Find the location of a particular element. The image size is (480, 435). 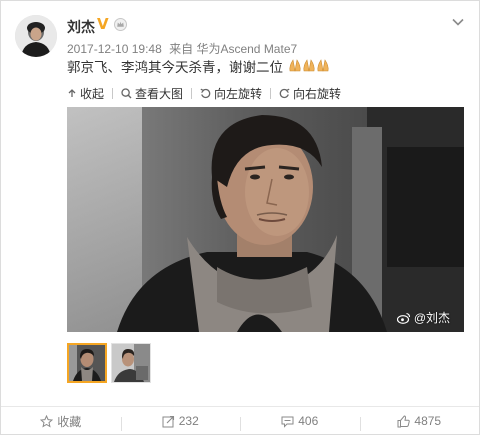

view-large-button: 查看大图 is located at coordinates (152, 93).